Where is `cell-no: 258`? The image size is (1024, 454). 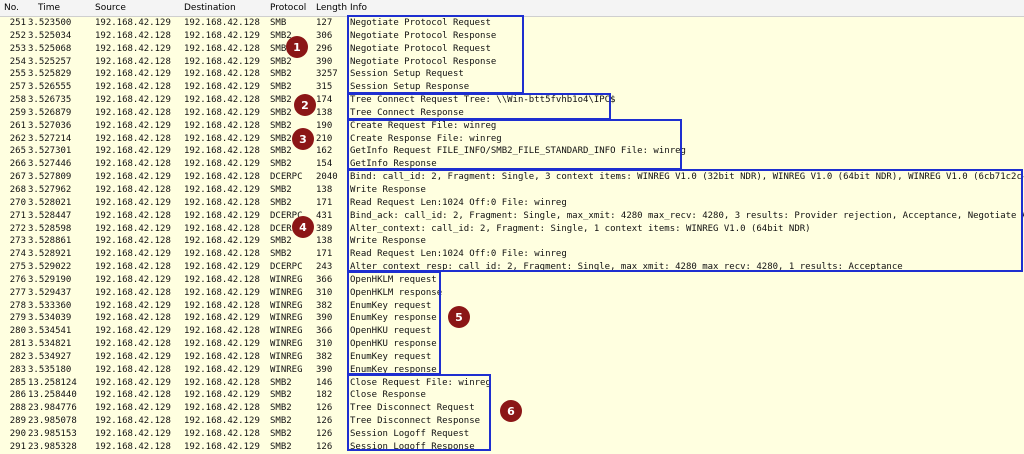 cell-no: 258 is located at coordinates (17, 100).